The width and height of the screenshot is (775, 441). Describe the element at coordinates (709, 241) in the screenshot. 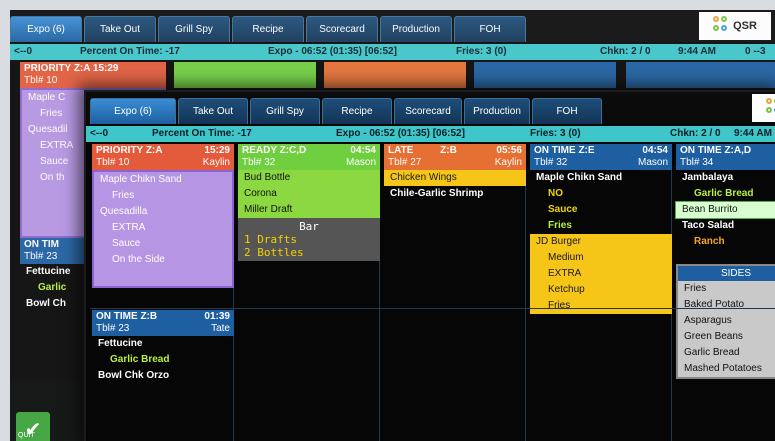

I see `item-modifier: Ranch` at that location.